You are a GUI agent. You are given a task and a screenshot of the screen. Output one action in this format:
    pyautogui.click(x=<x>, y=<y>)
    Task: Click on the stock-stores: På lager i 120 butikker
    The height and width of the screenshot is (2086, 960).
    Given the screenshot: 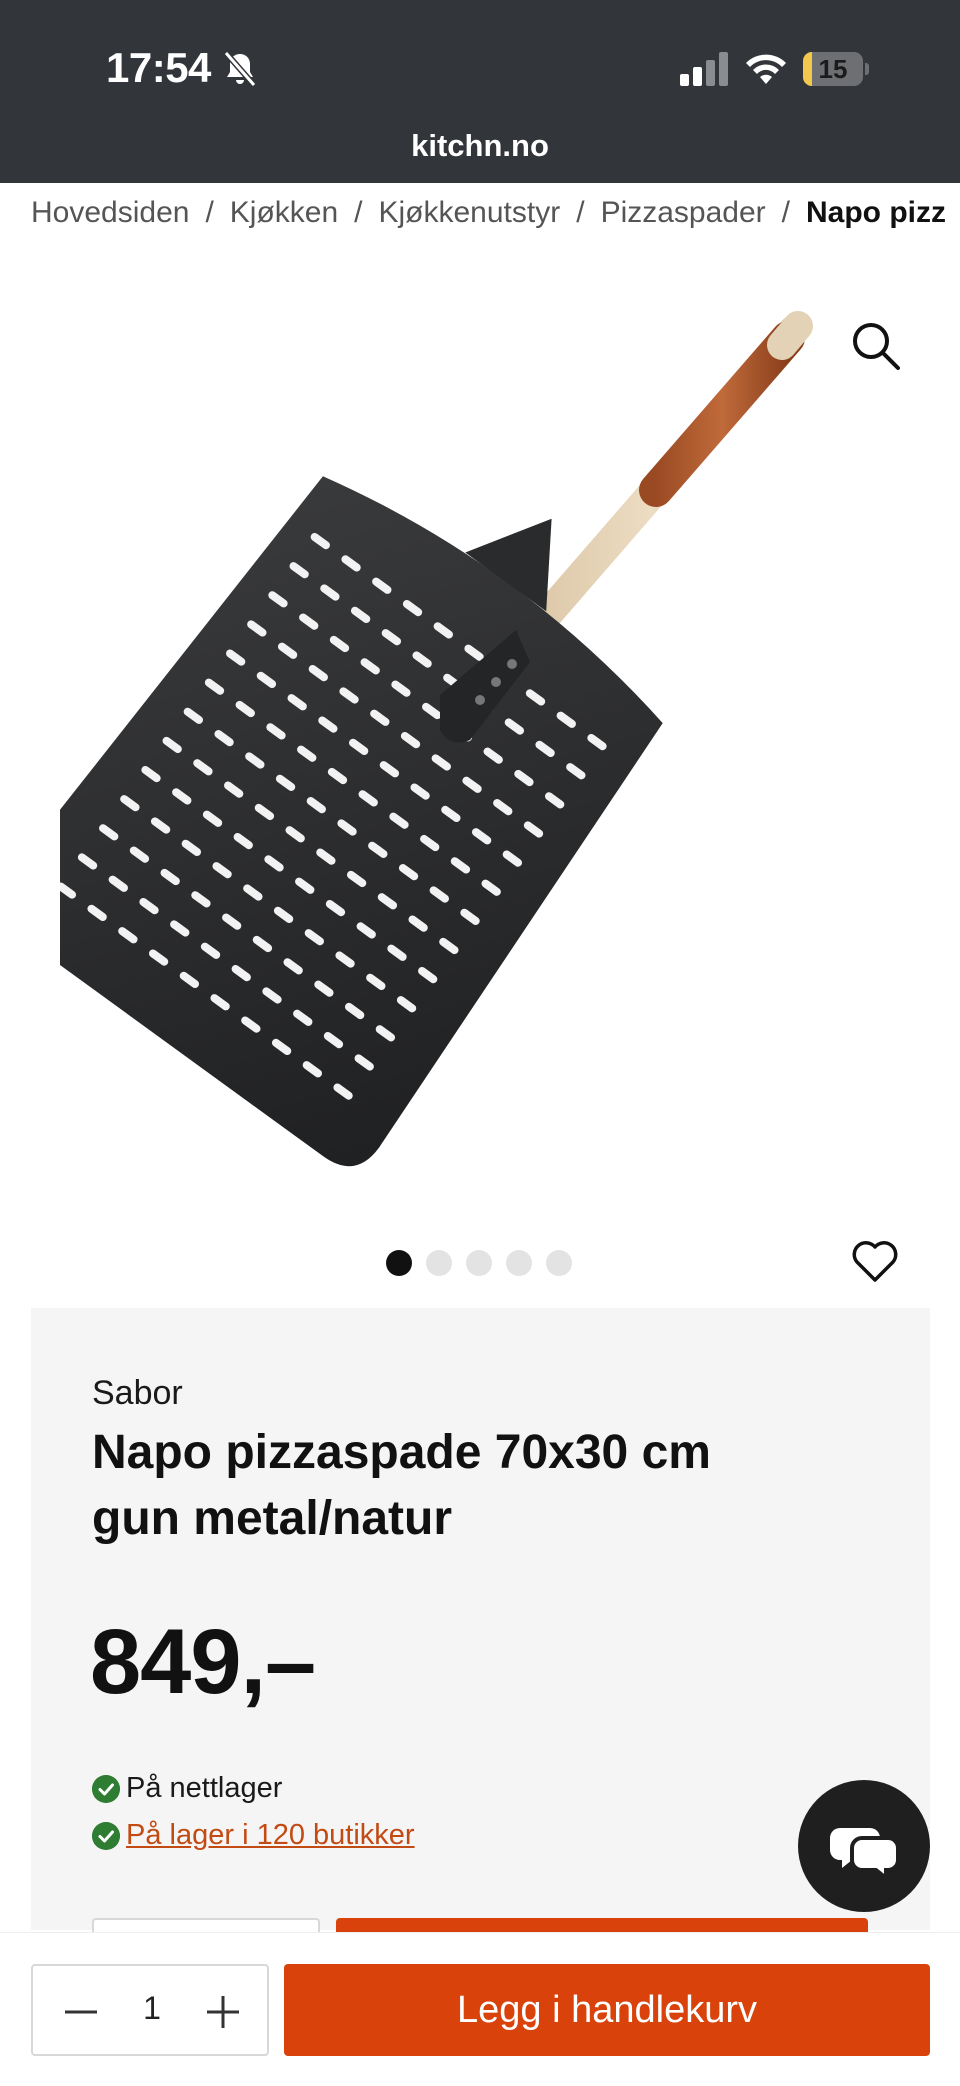 What is the action you would take?
    pyautogui.click(x=253, y=1835)
    